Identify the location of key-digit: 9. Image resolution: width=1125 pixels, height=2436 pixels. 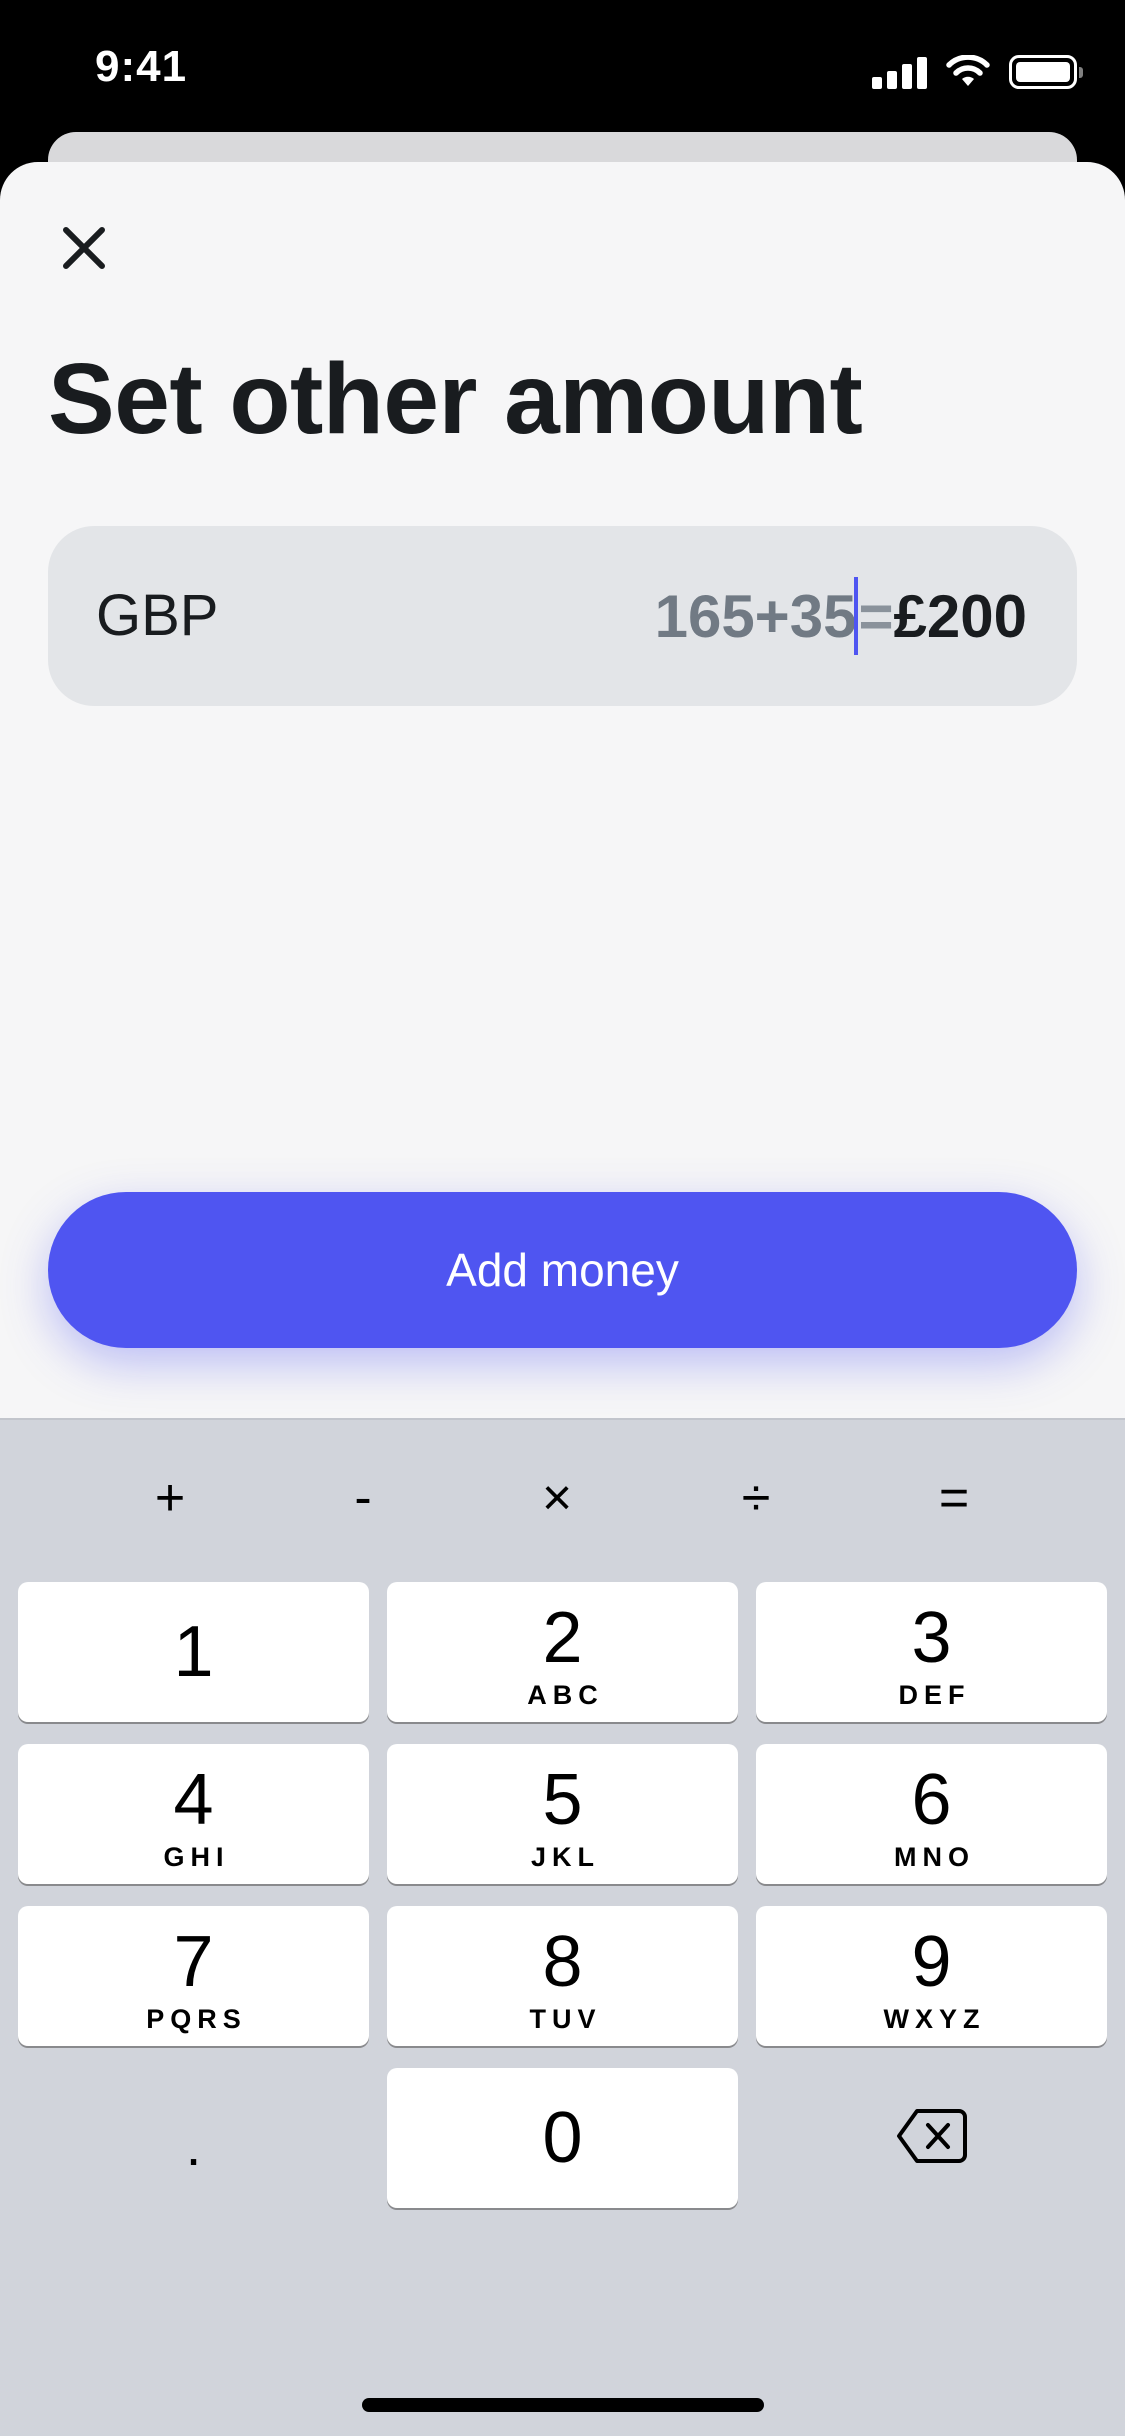
(931, 1962).